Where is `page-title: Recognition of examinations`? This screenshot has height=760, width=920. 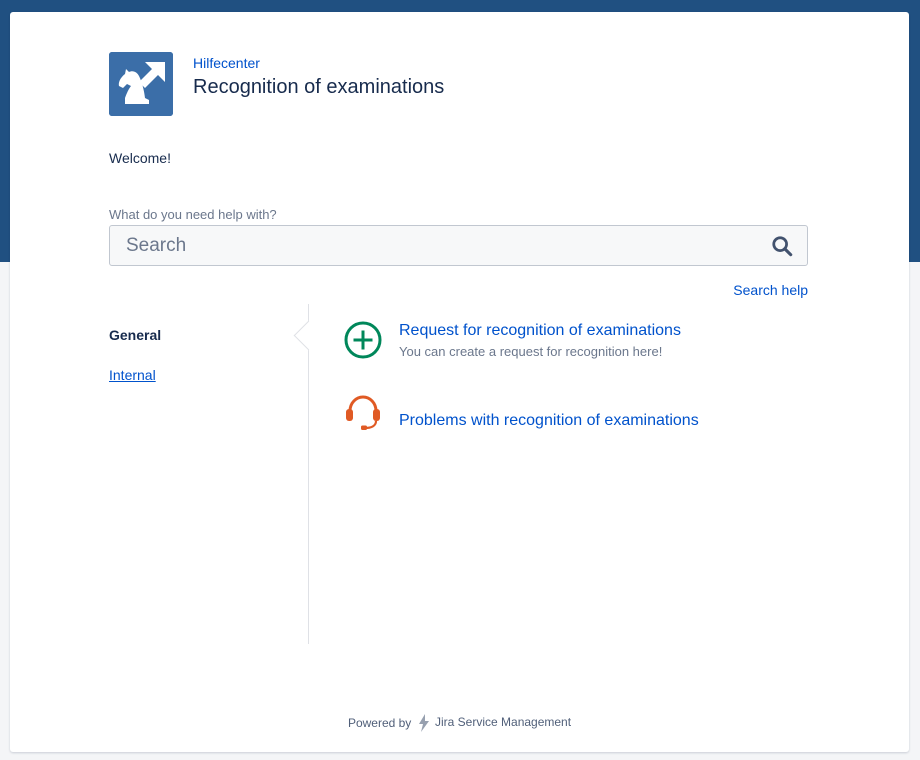
page-title: Recognition of examinations is located at coordinates (319, 87).